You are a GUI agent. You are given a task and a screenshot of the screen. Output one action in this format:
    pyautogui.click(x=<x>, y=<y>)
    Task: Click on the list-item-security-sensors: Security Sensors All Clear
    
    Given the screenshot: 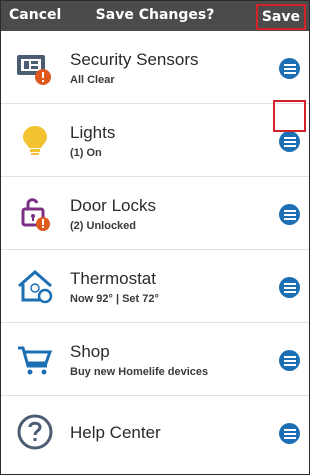 What is the action you would take?
    pyautogui.click(x=155, y=67)
    